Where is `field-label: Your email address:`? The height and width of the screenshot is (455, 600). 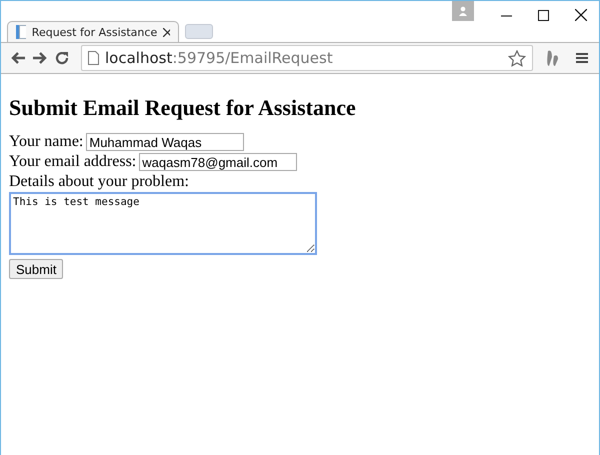
field-label: Your email address: is located at coordinates (72, 162).